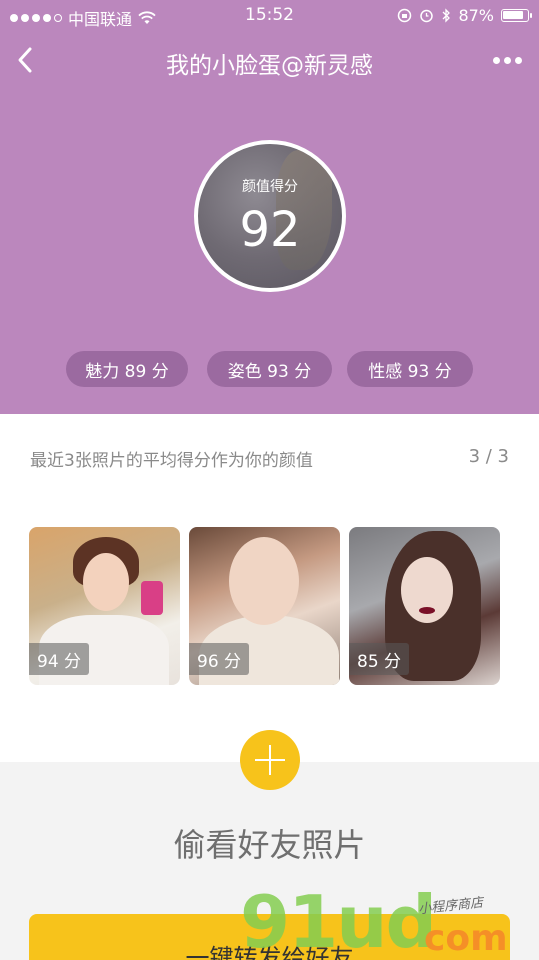 Image resolution: width=539 pixels, height=960 pixels. I want to click on status-right: 87%, so click(464, 15).